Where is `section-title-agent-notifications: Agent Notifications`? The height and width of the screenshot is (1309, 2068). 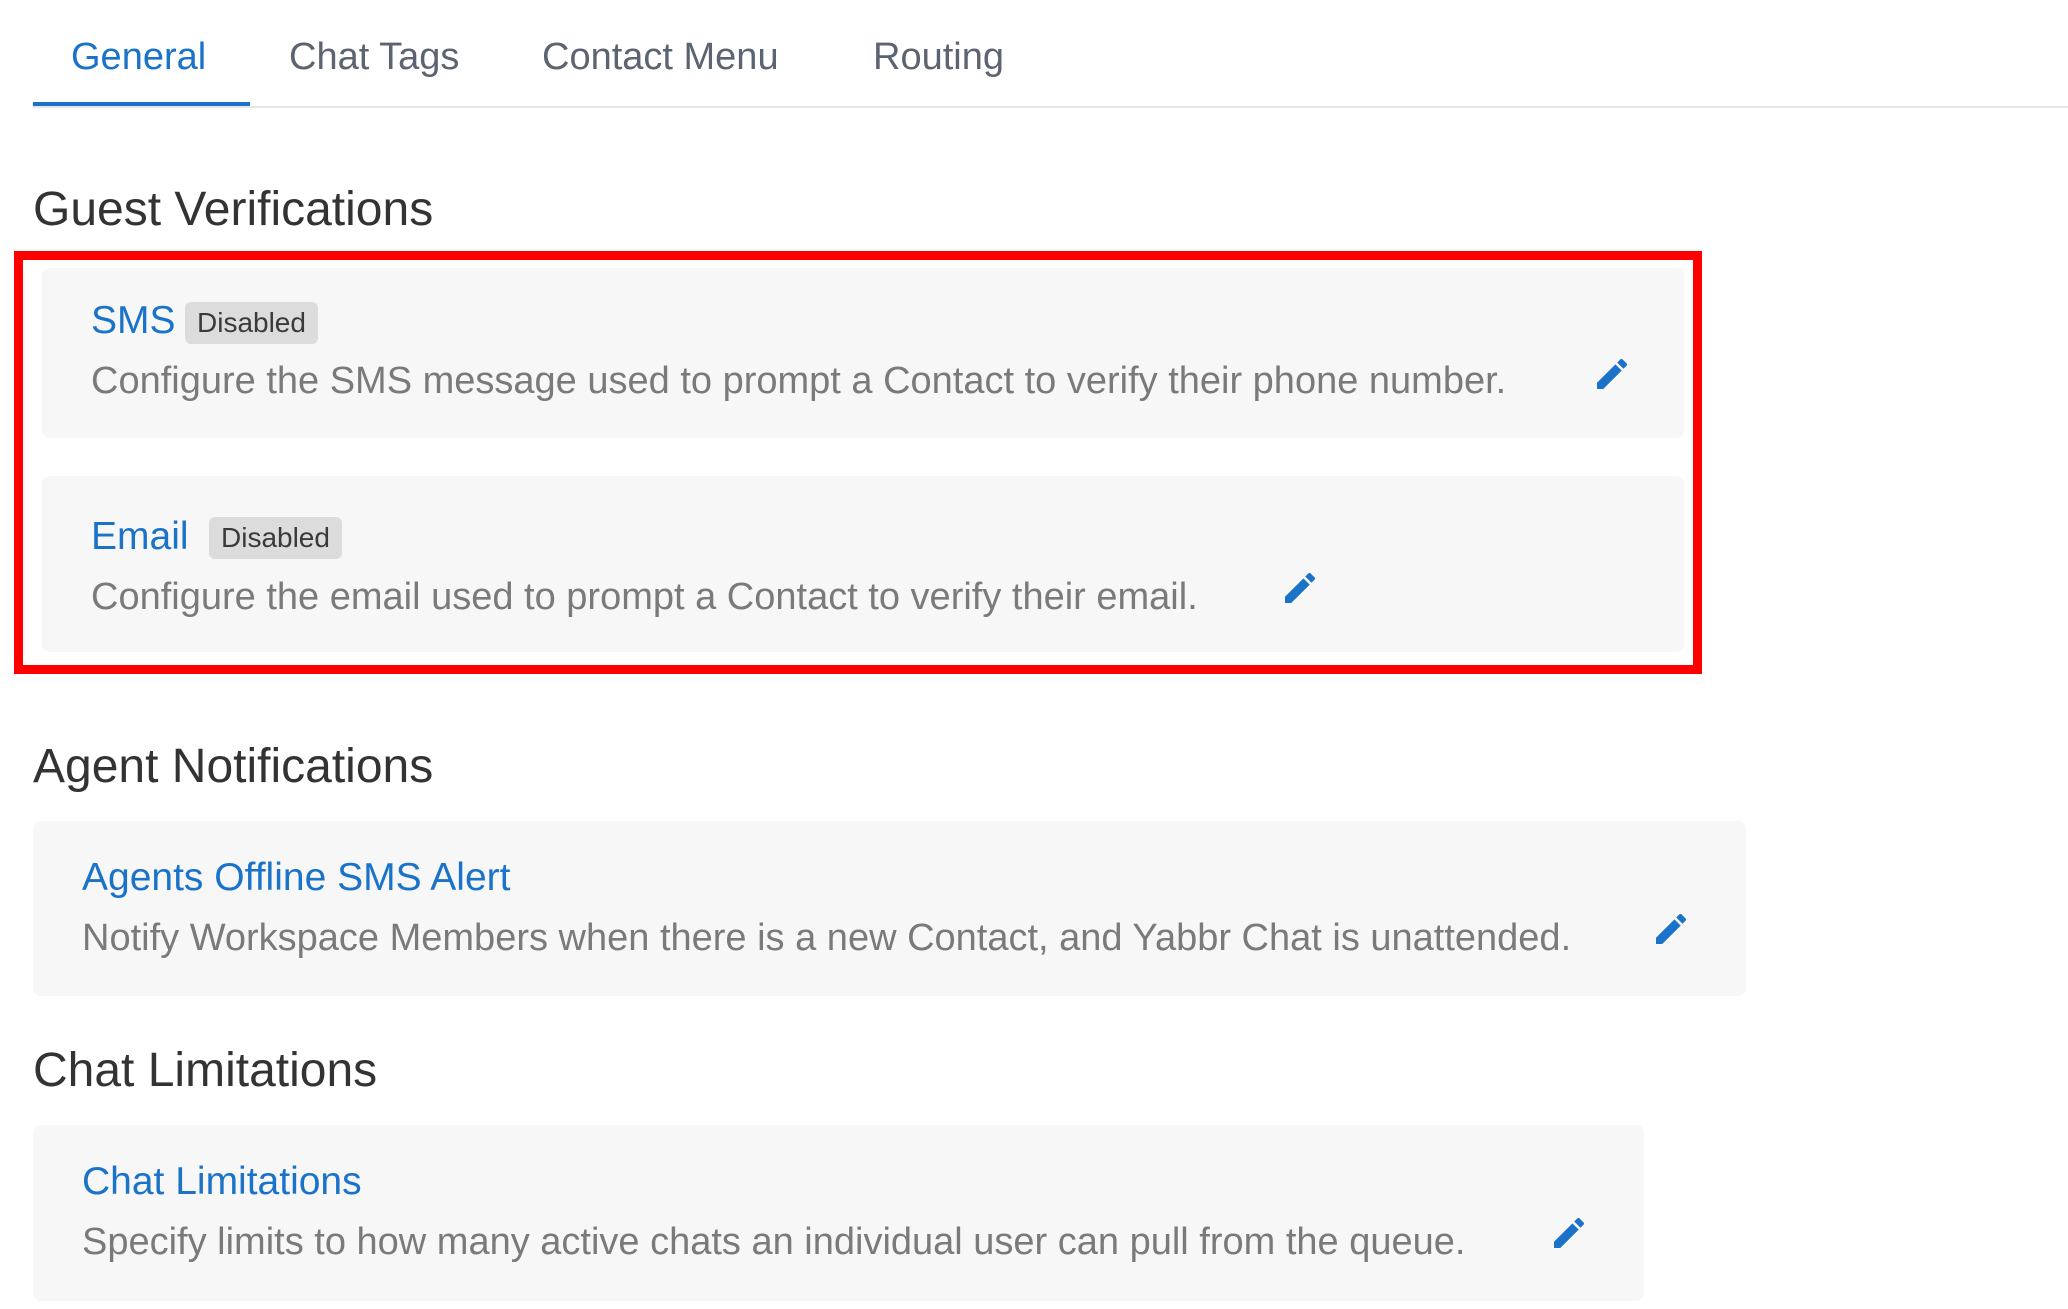
section-title-agent-notifications: Agent Notifications is located at coordinates (233, 766).